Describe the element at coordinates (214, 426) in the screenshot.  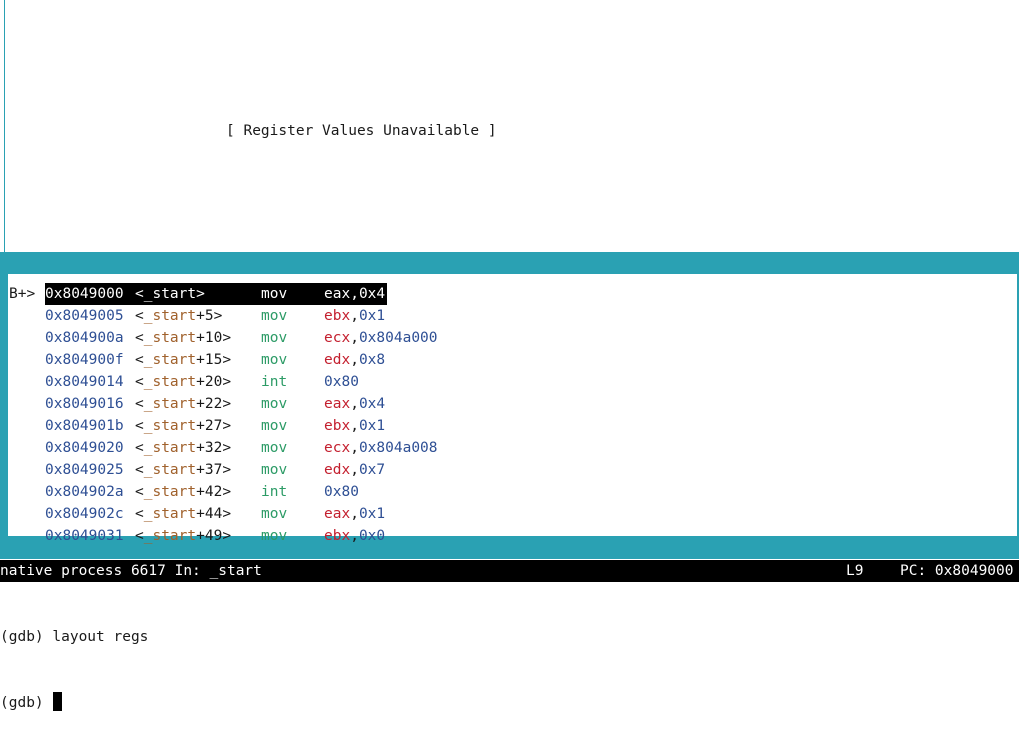
I see `symbol-offset: +27>` at that location.